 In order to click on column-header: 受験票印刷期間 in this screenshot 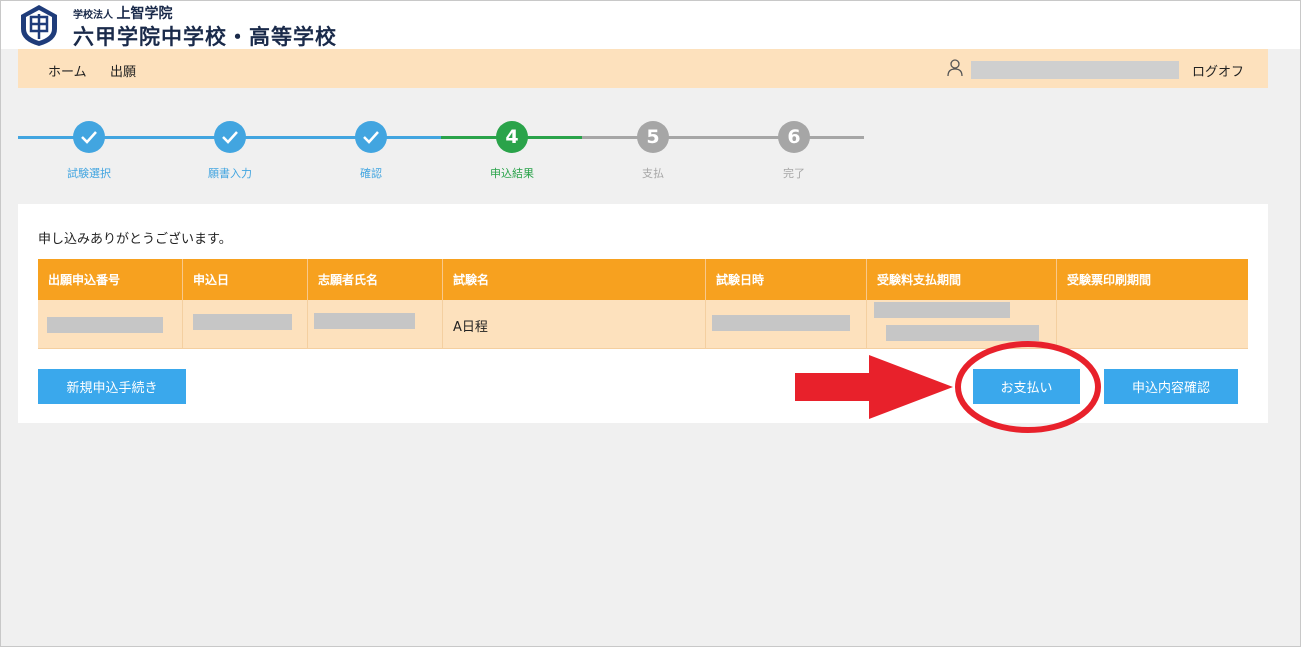, I will do `click(1152, 279)`.